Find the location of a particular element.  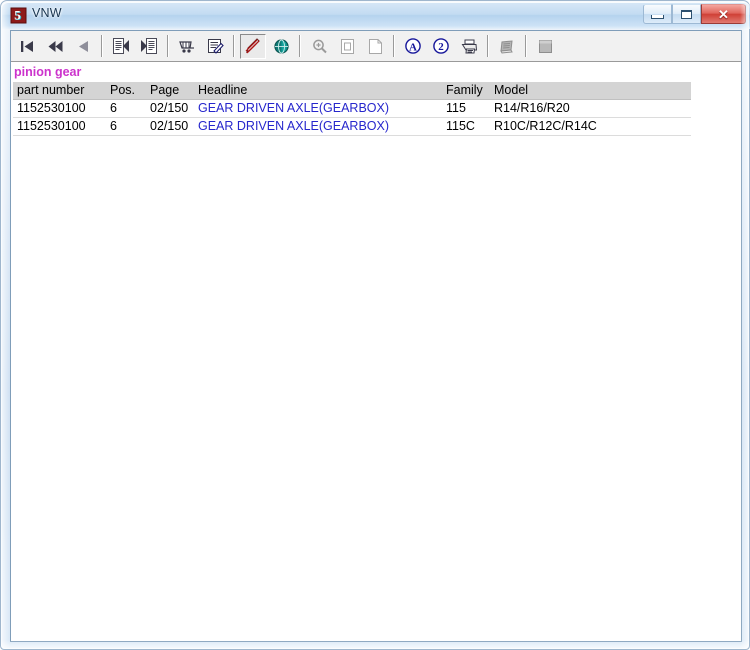

app-icon-vnw: 5 5 is located at coordinates (18, 15).